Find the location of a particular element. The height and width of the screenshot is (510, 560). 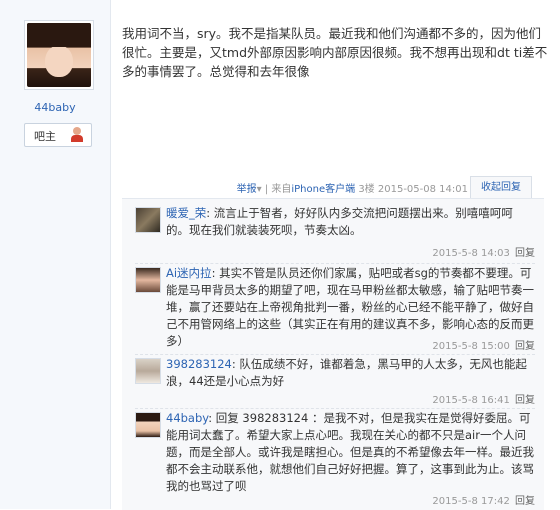

report-link: 举报 is located at coordinates (247, 189).